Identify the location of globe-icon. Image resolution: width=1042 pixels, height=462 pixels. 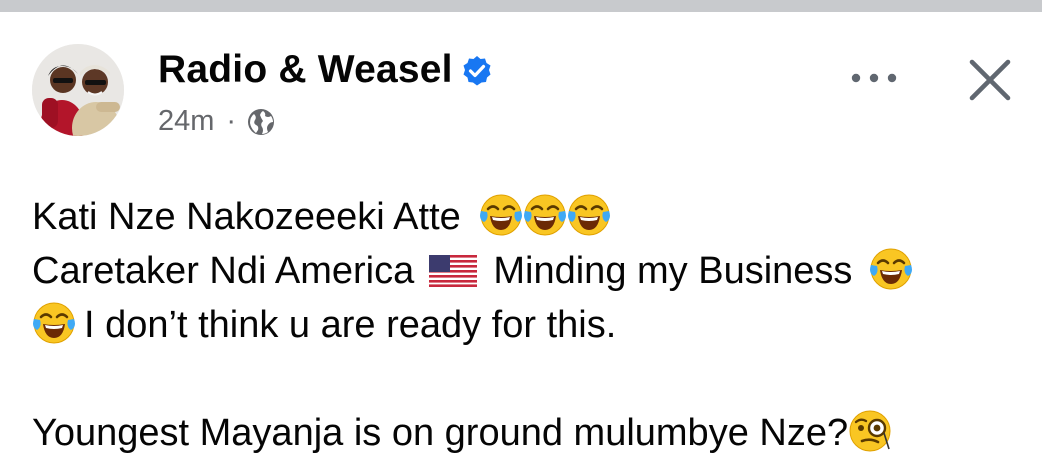
(261, 122).